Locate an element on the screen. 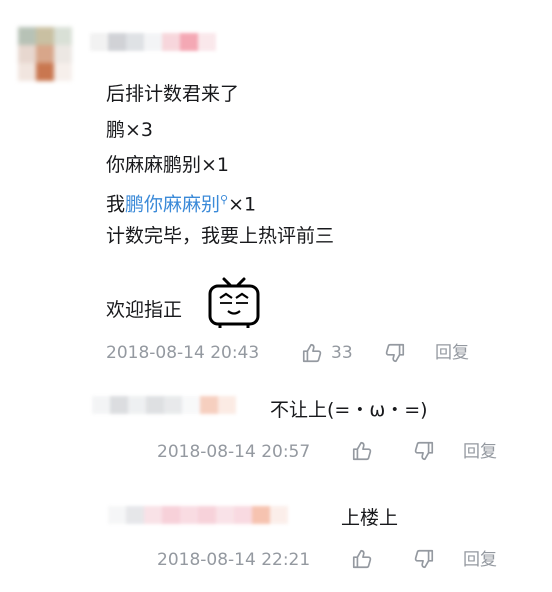 The image size is (552, 592). comment-time: 2018-08-14 20:43 is located at coordinates (183, 353).